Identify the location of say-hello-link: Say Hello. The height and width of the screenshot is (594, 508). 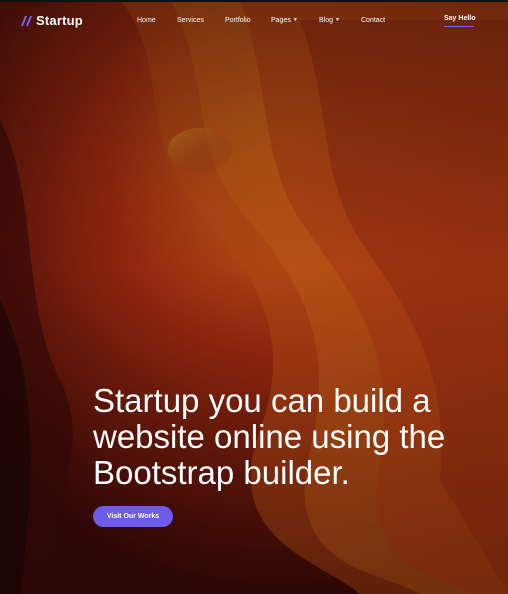
(460, 21).